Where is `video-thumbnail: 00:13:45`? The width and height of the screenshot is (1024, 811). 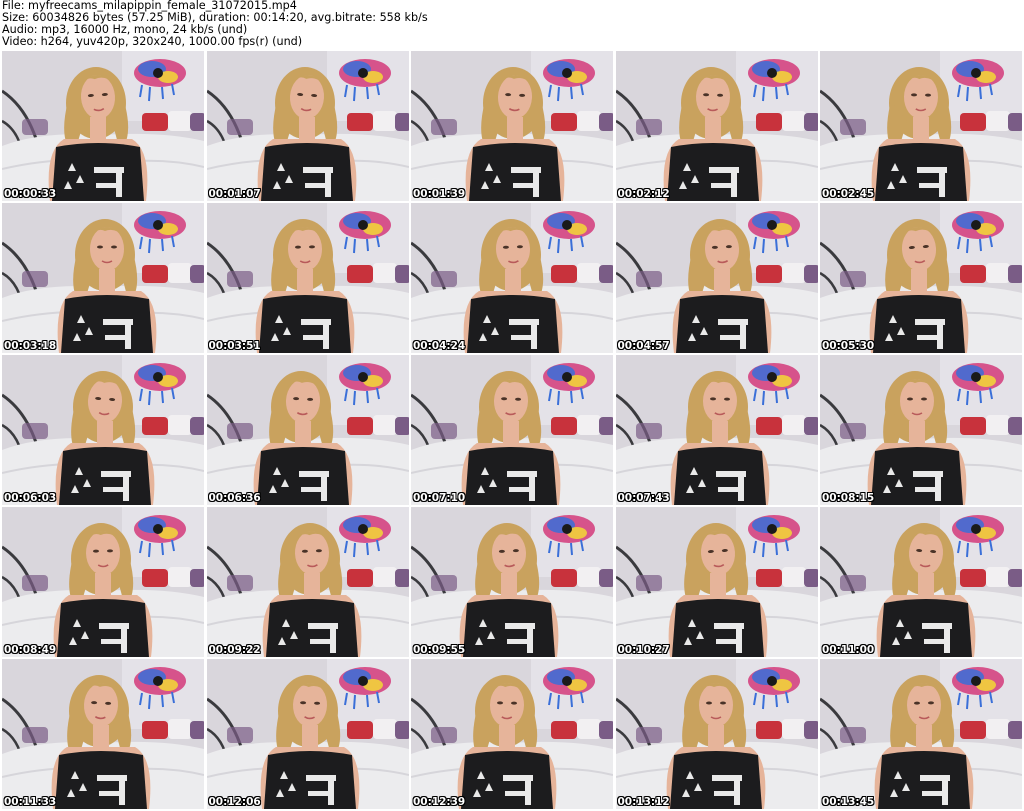
video-thumbnail: 00:13:45 is located at coordinates (921, 734).